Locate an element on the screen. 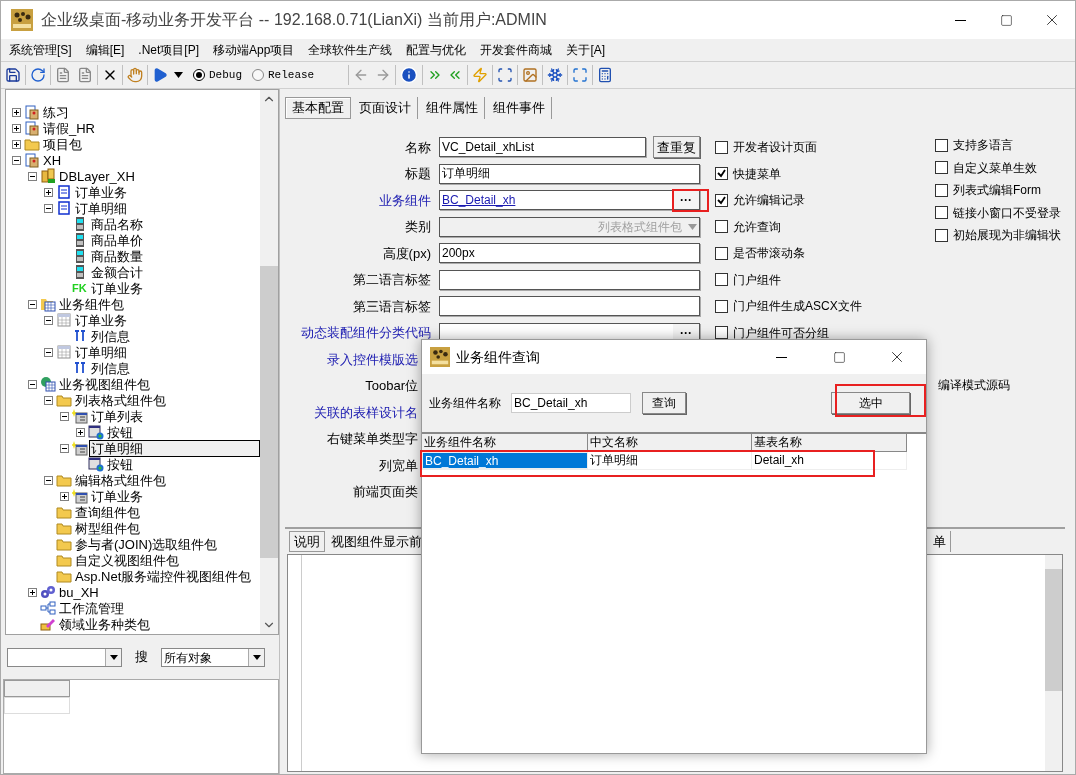  tree-item: 业务组件包 is located at coordinates (91, 304).